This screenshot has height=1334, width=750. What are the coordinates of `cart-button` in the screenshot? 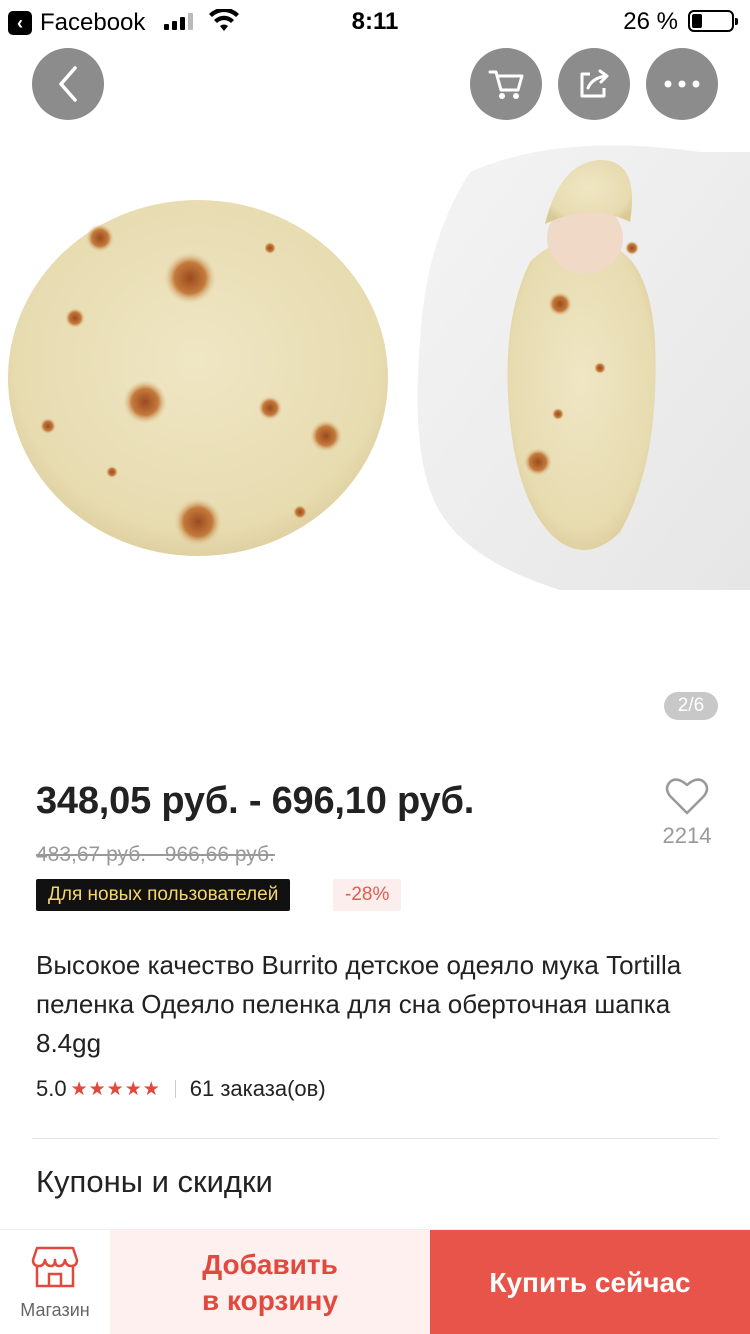 It's located at (506, 84).